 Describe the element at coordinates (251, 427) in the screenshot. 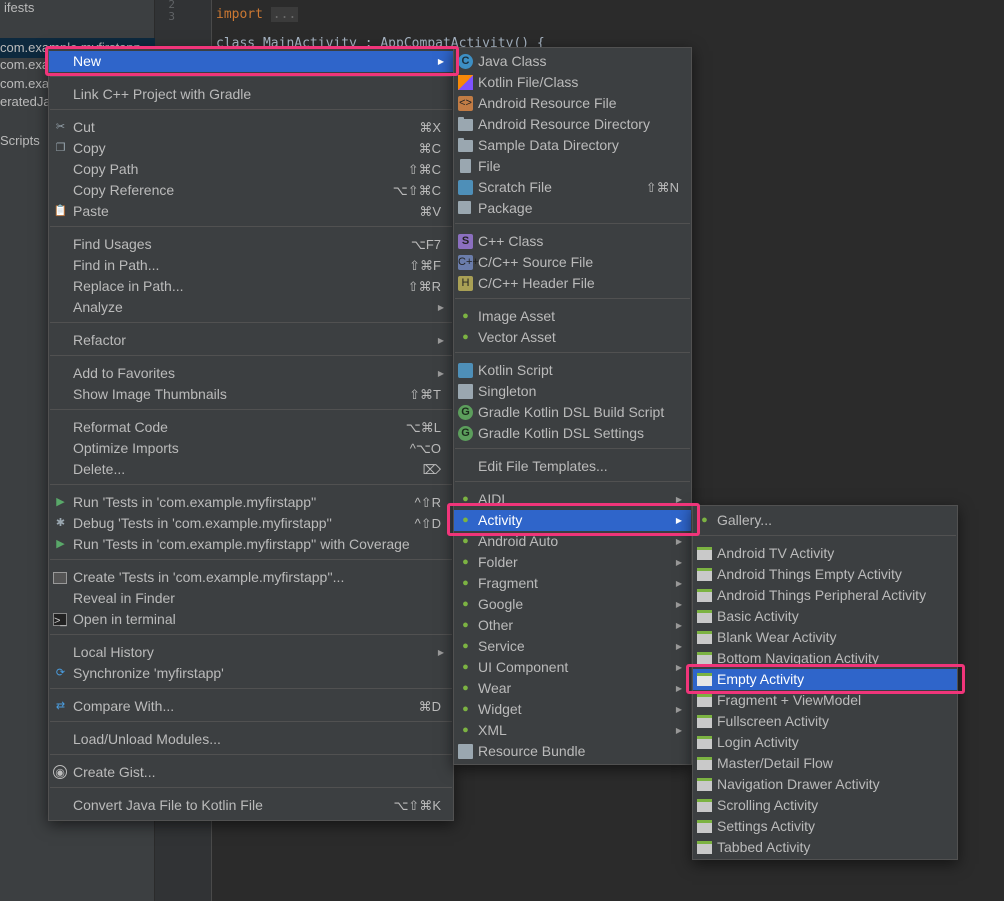

I see `menu-item-reformat-code: Reformat Code ⌥⌘L` at that location.